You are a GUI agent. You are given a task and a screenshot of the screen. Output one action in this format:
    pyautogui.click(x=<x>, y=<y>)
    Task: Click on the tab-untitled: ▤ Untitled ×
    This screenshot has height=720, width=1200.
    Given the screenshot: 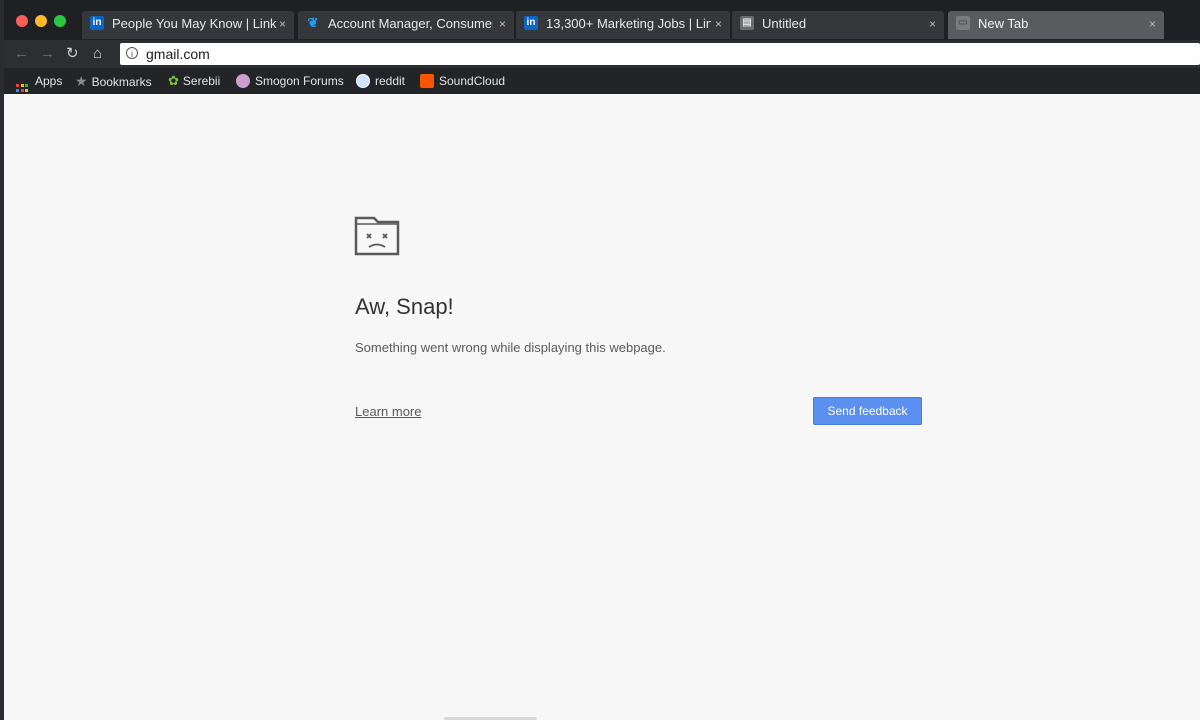 What is the action you would take?
    pyautogui.click(x=838, y=25)
    